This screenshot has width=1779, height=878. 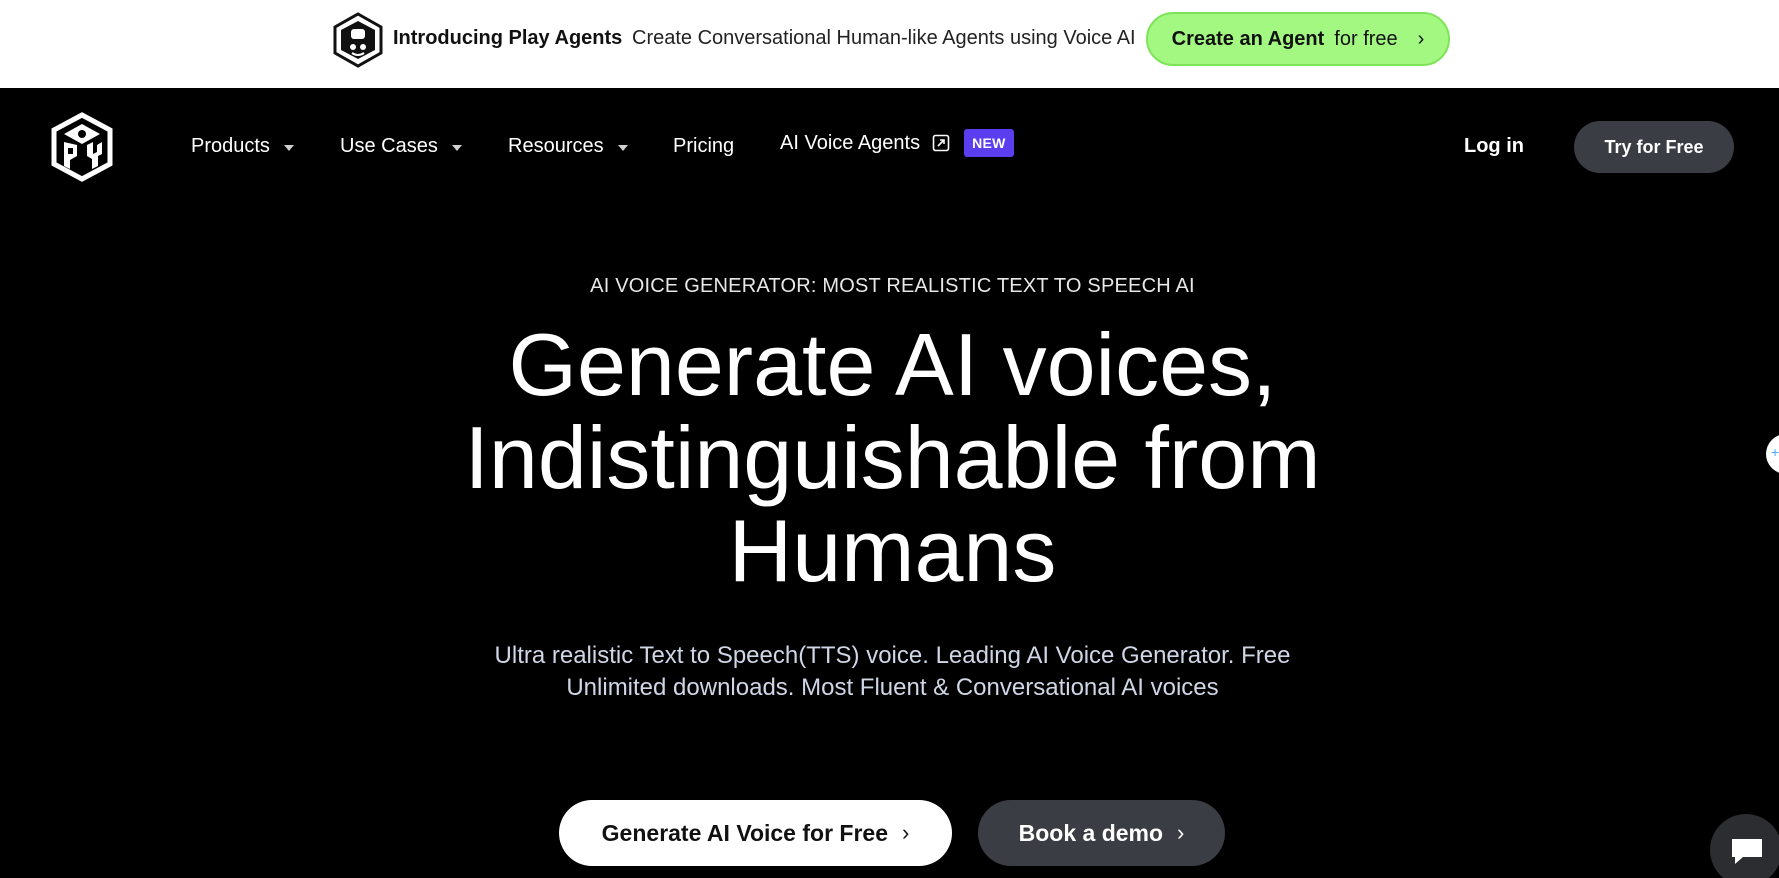 I want to click on external-link-icon, so click(x=941, y=143).